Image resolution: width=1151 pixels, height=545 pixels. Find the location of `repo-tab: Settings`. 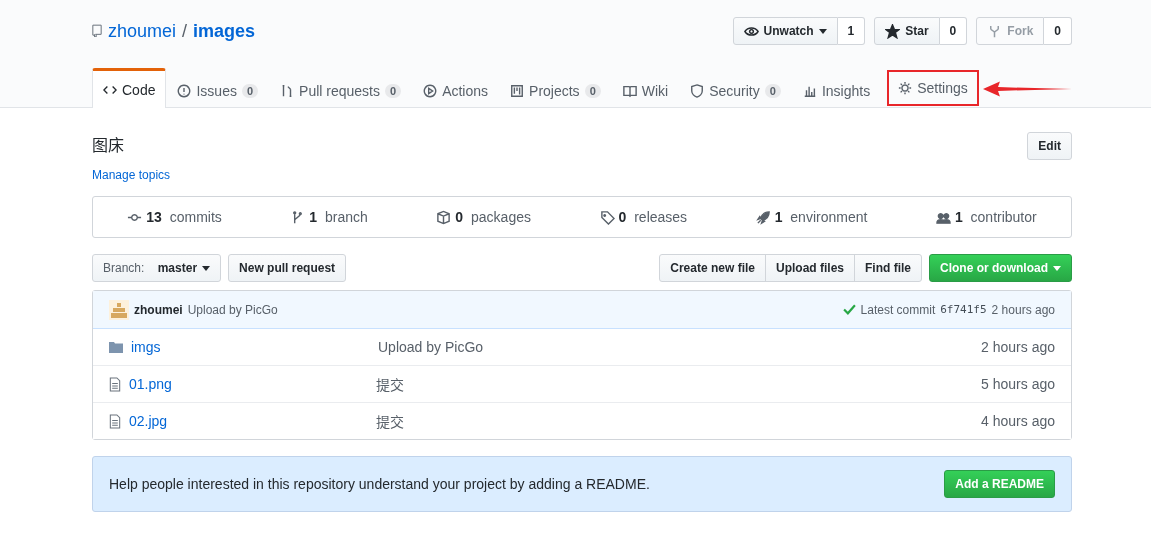

repo-tab: Settings is located at coordinates (933, 88).